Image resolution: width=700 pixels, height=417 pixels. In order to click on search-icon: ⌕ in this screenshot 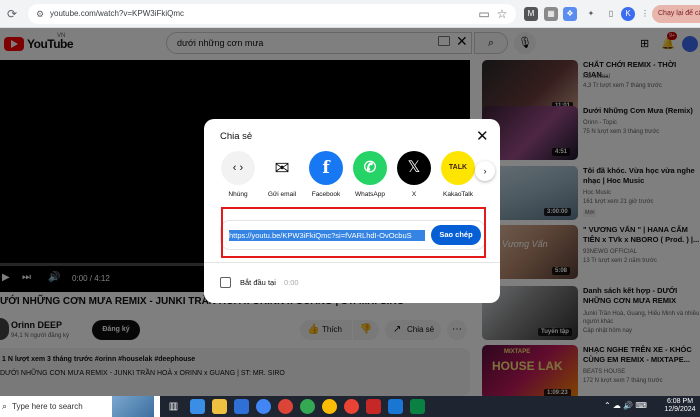, I will do `click(5, 406)`.